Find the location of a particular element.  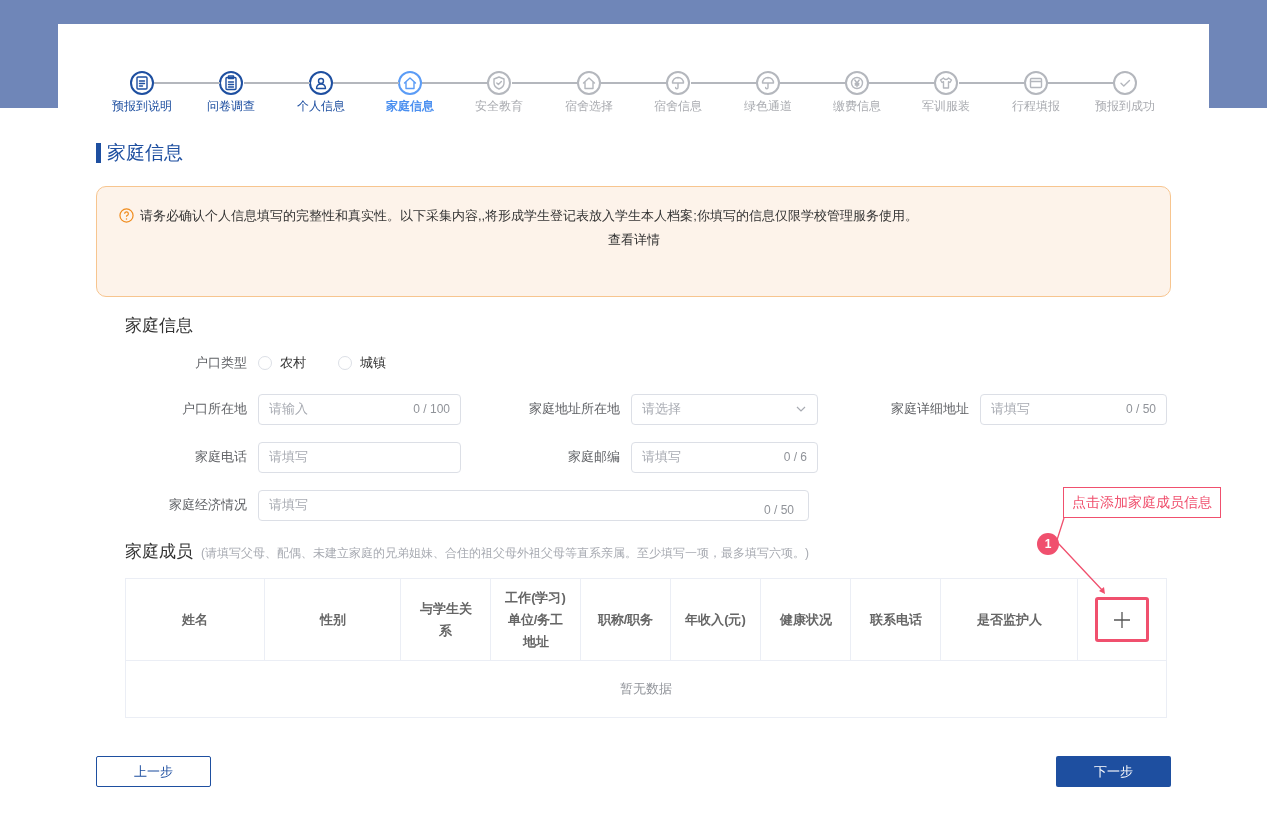

add-member-button is located at coordinates (1122, 619).